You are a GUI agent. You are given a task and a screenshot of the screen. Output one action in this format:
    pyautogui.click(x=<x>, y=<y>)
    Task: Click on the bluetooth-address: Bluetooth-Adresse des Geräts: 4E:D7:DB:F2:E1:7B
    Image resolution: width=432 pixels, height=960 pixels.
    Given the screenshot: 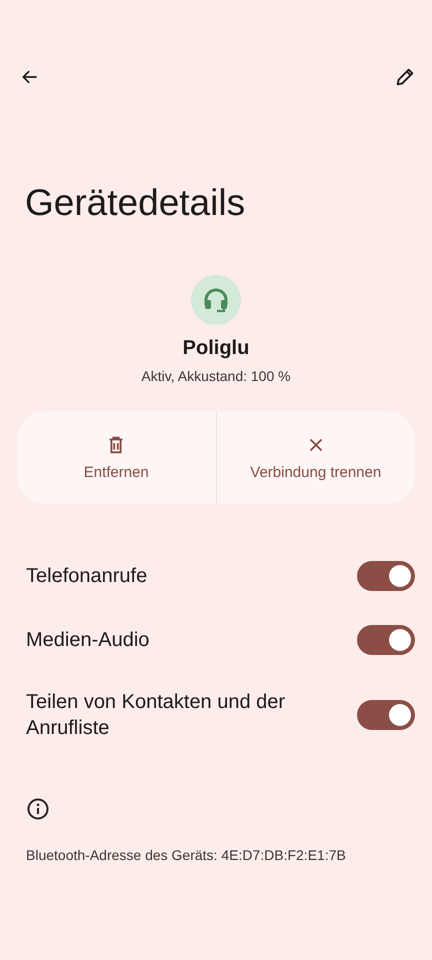 What is the action you would take?
    pyautogui.click(x=186, y=855)
    